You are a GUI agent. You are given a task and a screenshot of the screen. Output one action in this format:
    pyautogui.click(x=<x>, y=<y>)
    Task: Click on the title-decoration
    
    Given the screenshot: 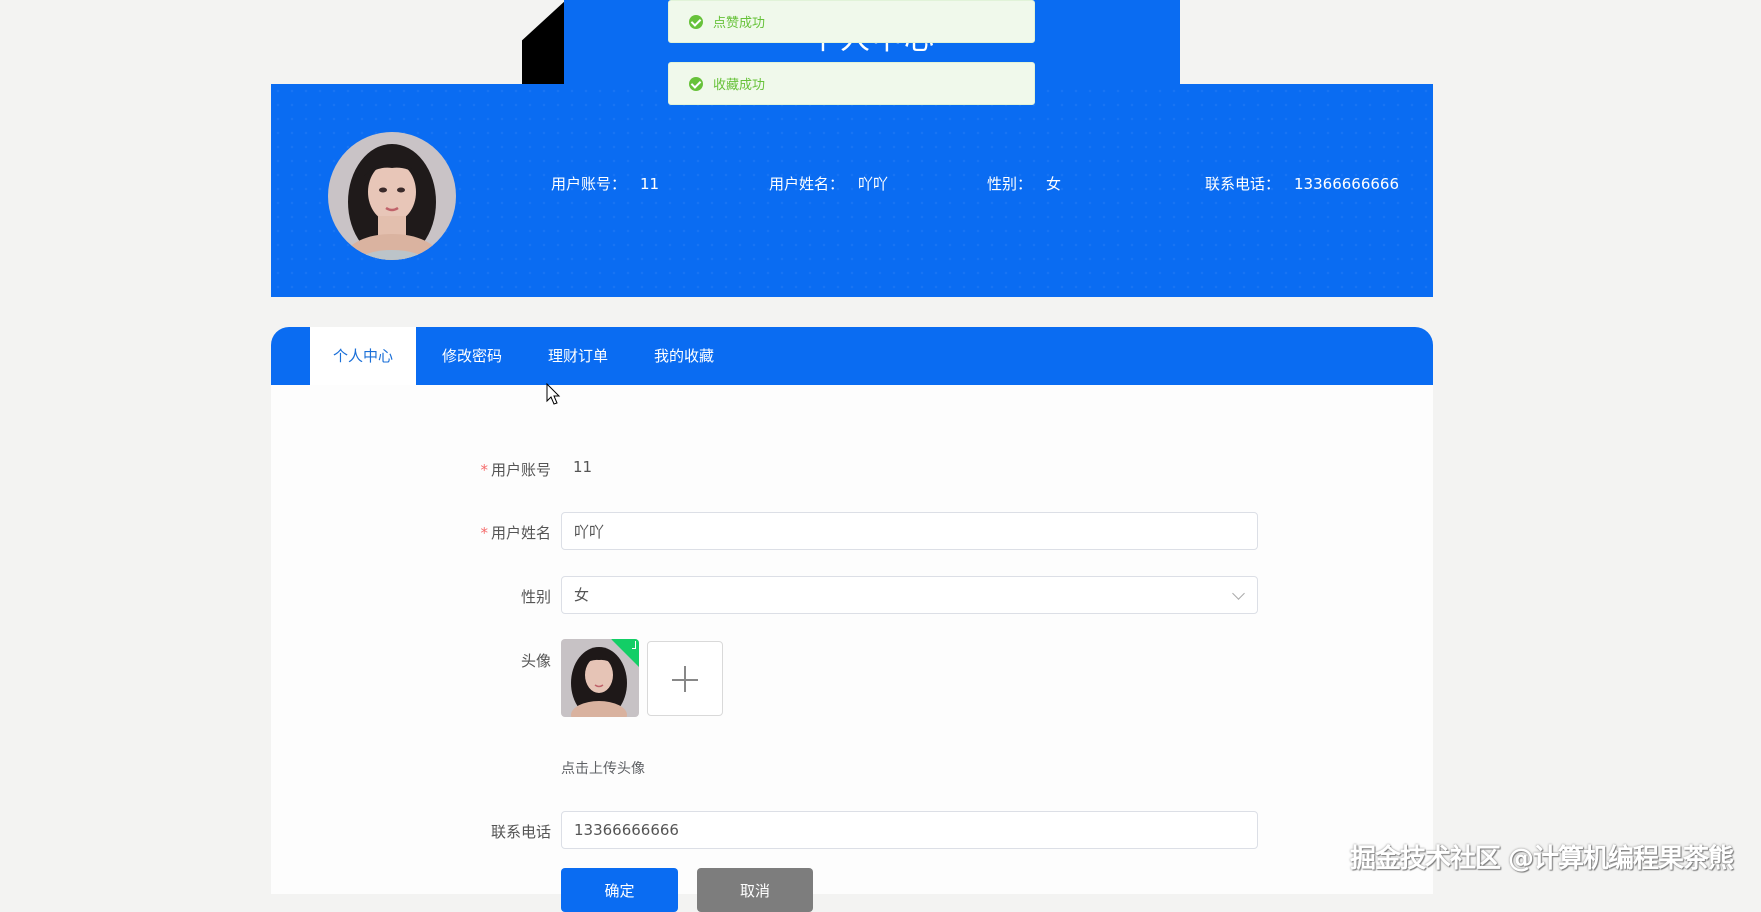 What is the action you would take?
    pyautogui.click(x=544, y=42)
    